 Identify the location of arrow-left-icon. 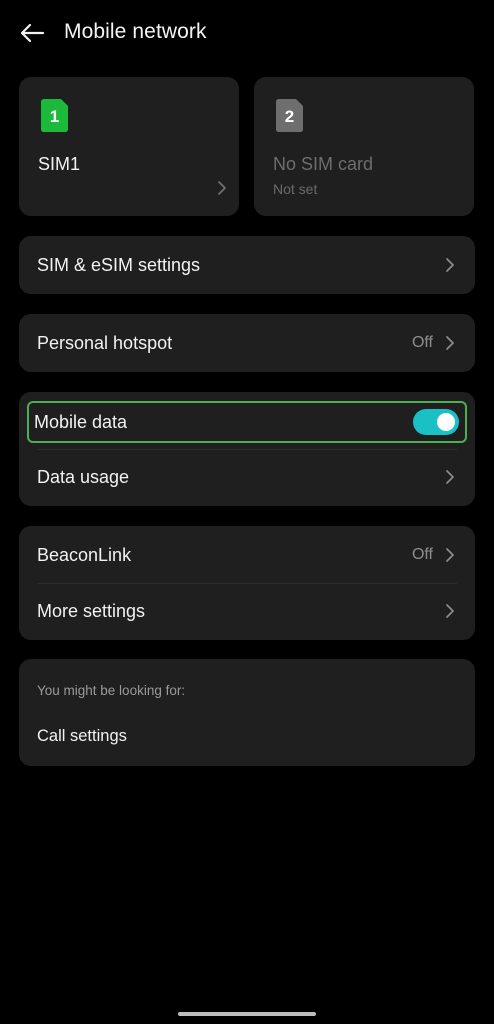
(32, 33).